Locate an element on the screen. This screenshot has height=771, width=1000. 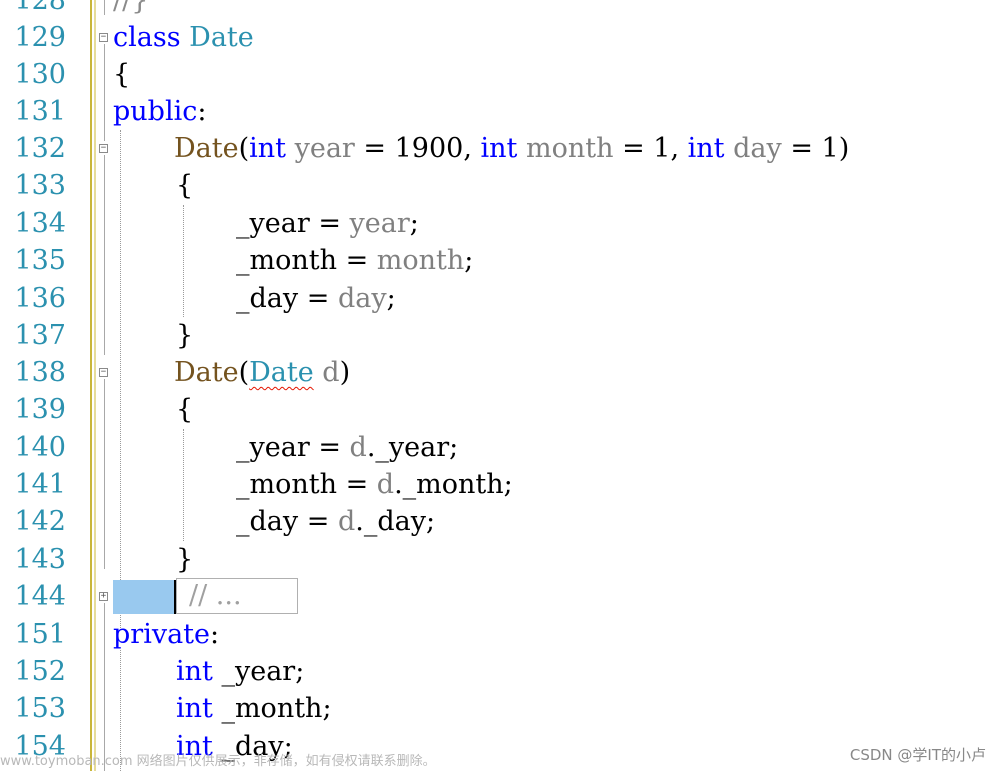
code-line: private: is located at coordinates (166, 634).